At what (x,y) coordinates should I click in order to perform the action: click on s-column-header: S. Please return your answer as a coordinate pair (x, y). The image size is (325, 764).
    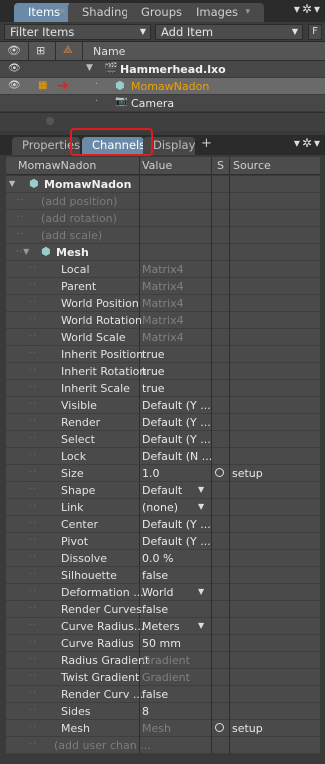
    Looking at the image, I should click on (220, 165).